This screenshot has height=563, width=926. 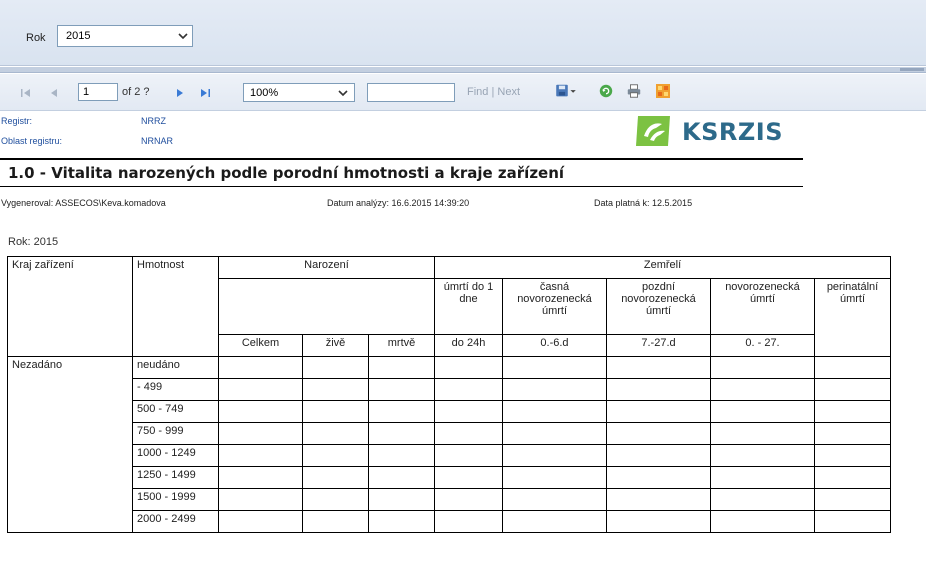 What do you see at coordinates (493, 92) in the screenshot?
I see `find-next-links: Find | Next` at bounding box center [493, 92].